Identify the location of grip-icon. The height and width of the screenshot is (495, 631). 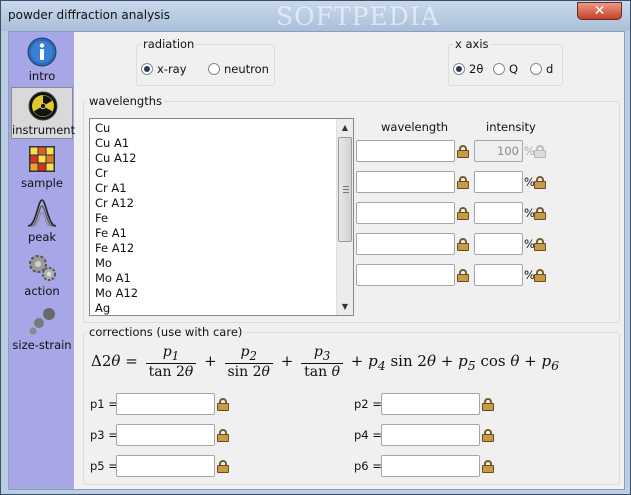
(346, 186).